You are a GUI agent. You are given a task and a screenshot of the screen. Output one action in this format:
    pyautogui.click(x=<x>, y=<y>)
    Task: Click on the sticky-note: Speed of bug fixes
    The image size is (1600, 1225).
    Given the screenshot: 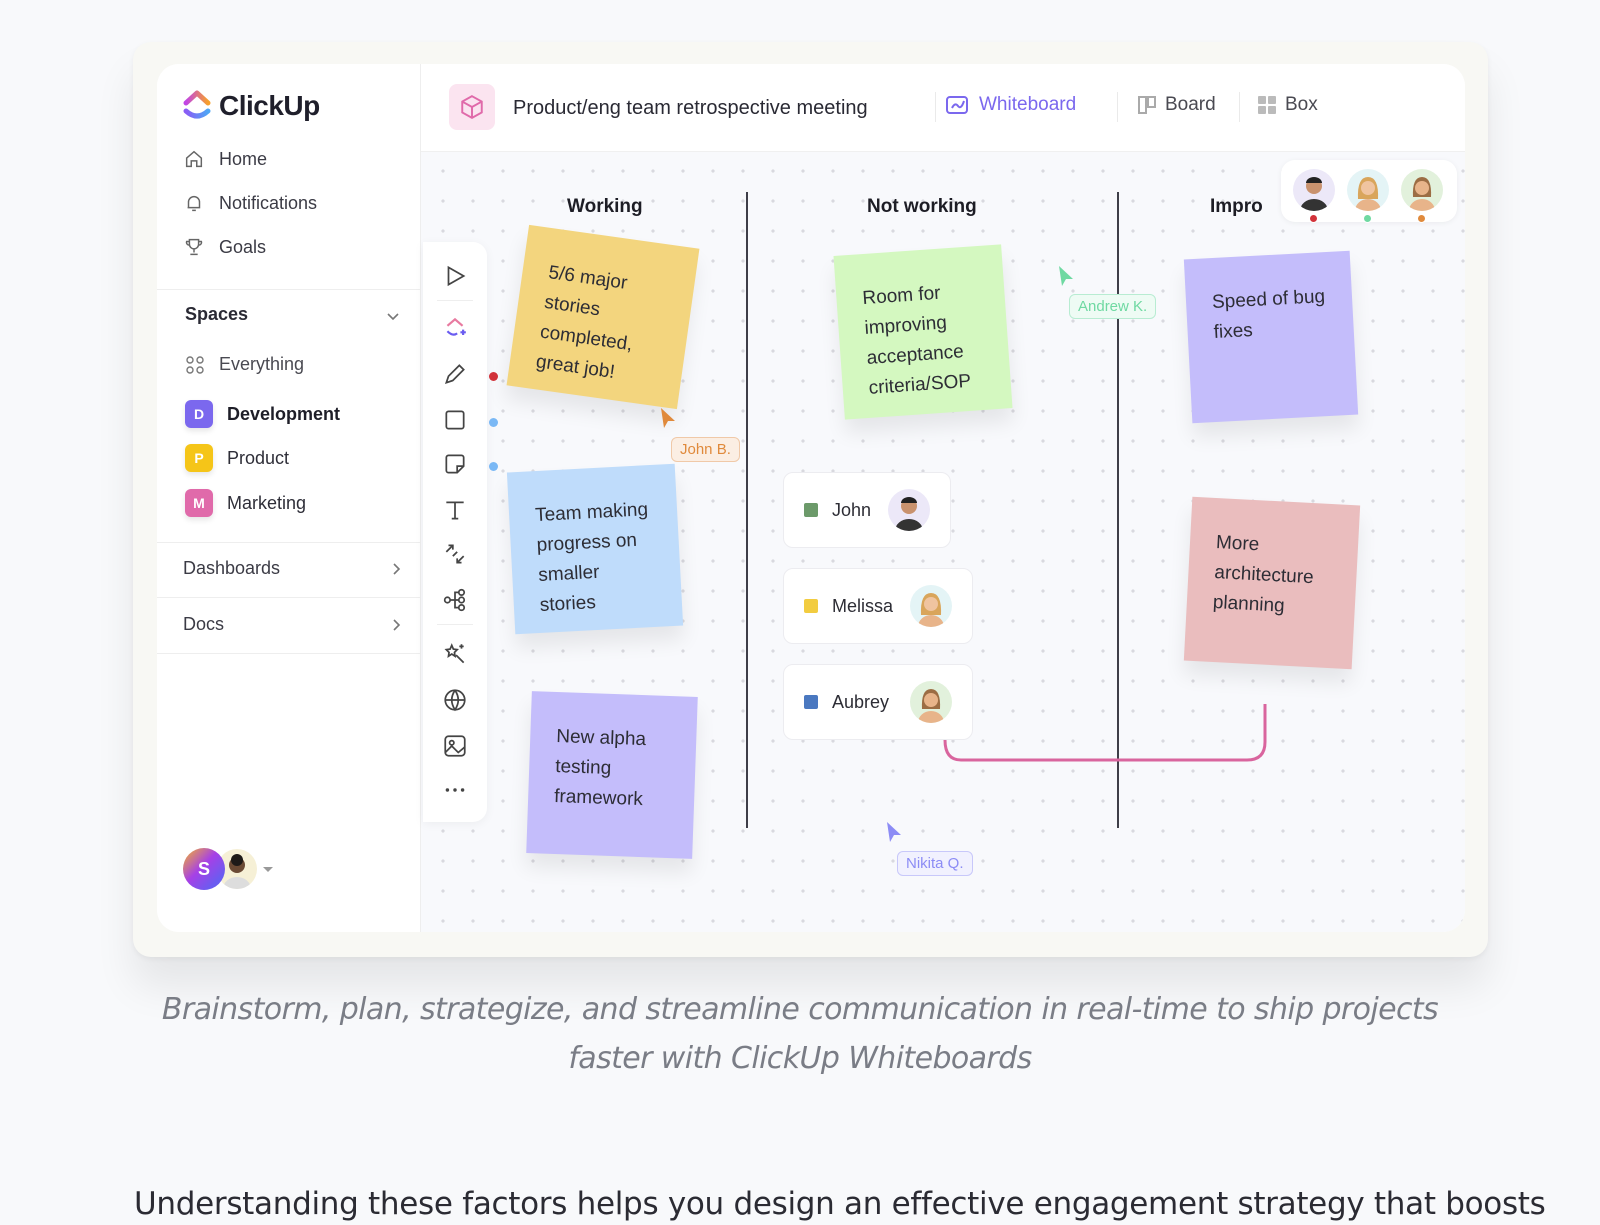 What is the action you would take?
    pyautogui.click(x=1271, y=337)
    